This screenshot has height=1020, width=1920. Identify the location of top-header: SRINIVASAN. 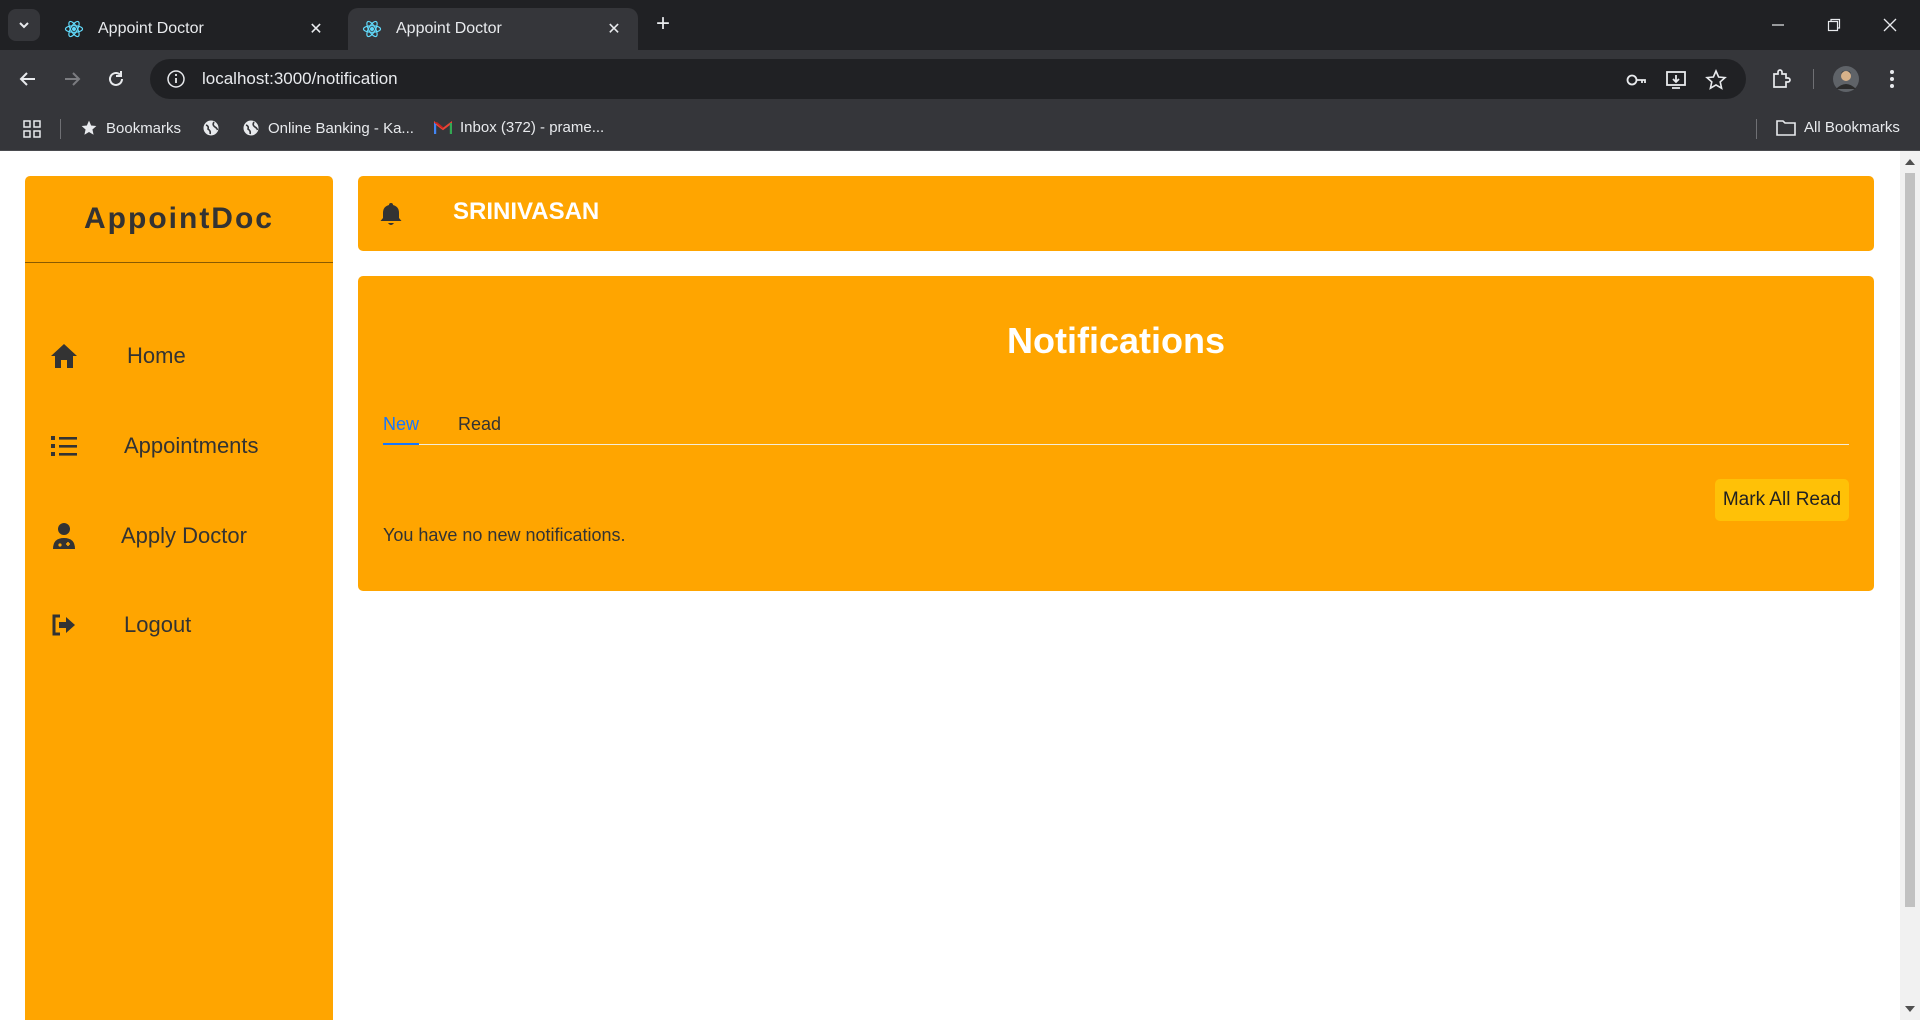
(1116, 213).